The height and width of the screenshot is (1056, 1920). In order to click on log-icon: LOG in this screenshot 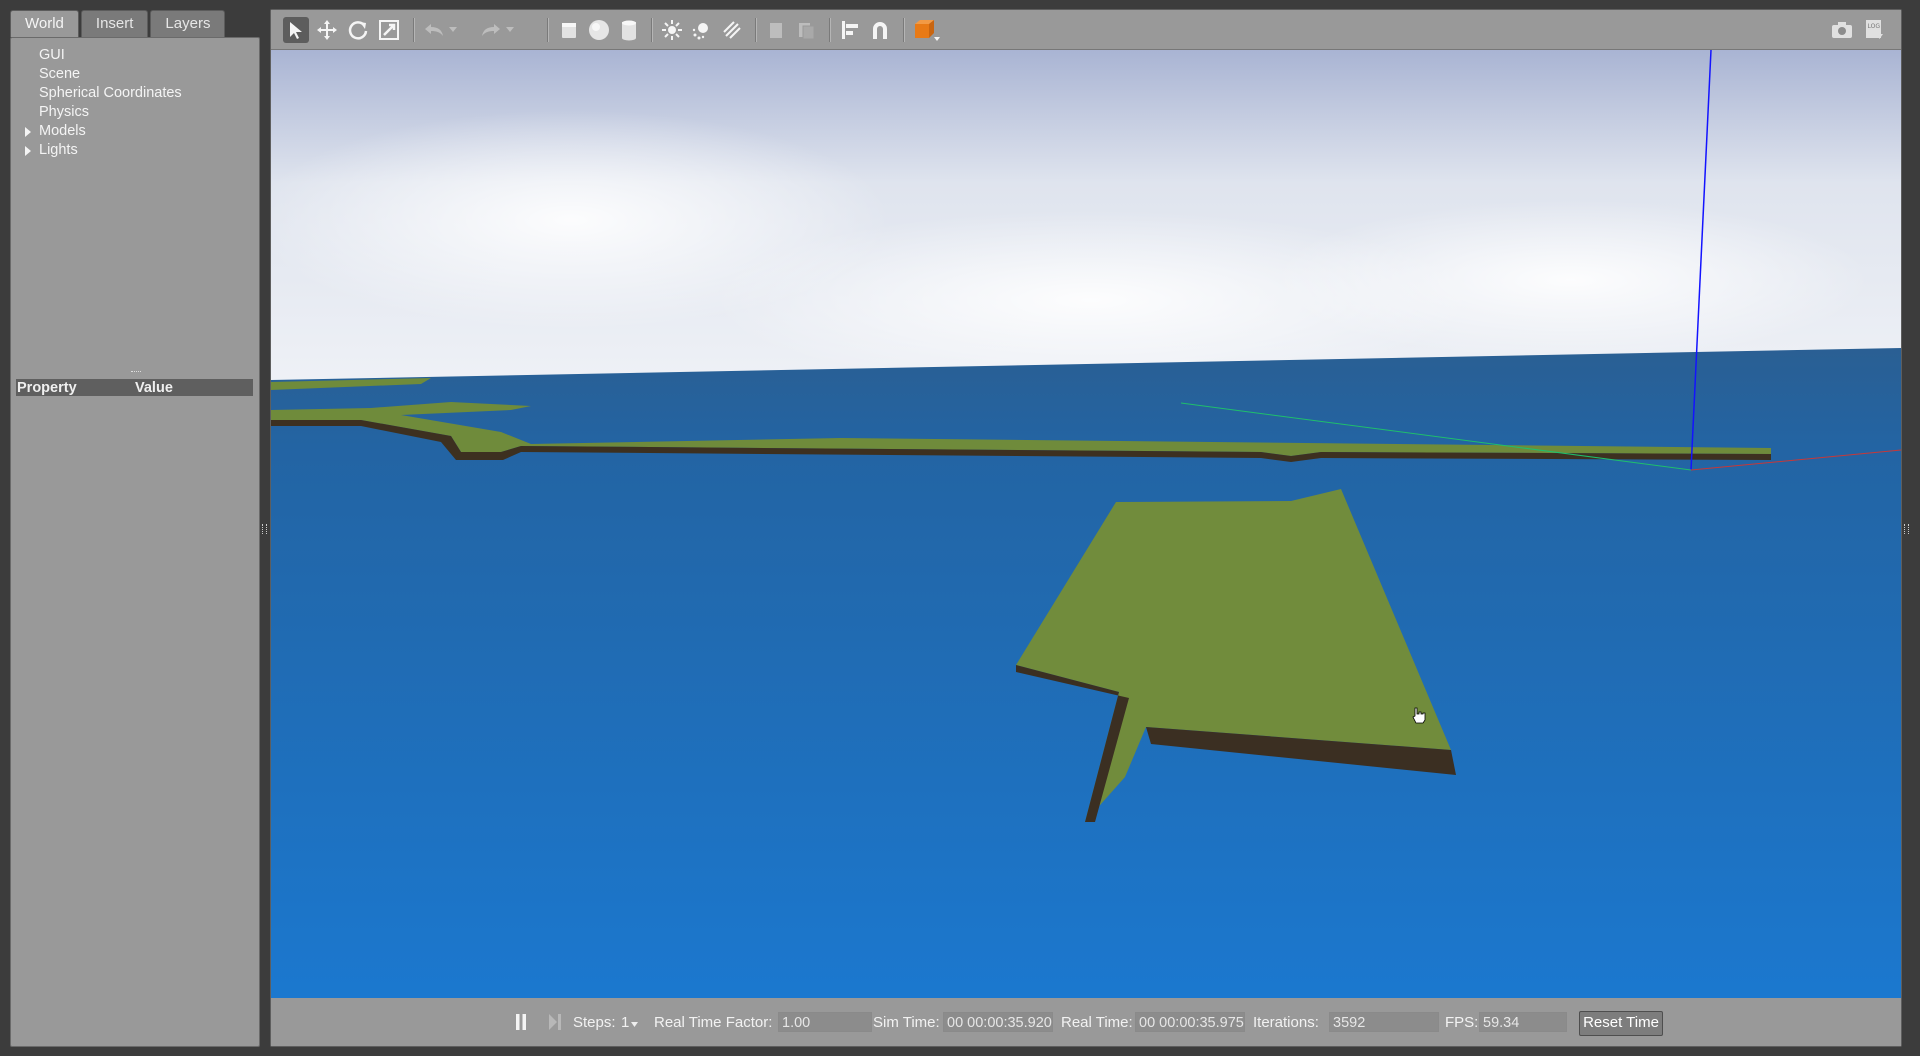, I will do `click(1874, 29)`.